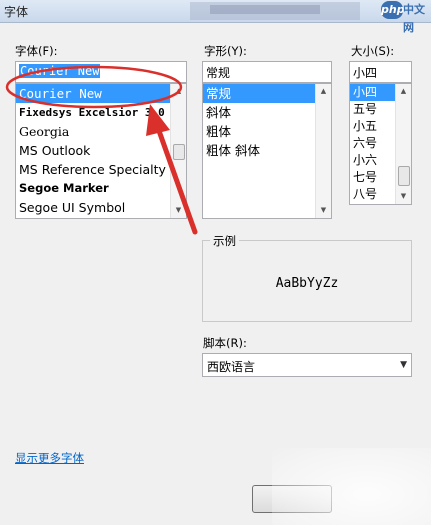 The image size is (431, 525). Describe the element at coordinates (225, 51) in the screenshot. I see `style-label: 字形(Y):` at that location.